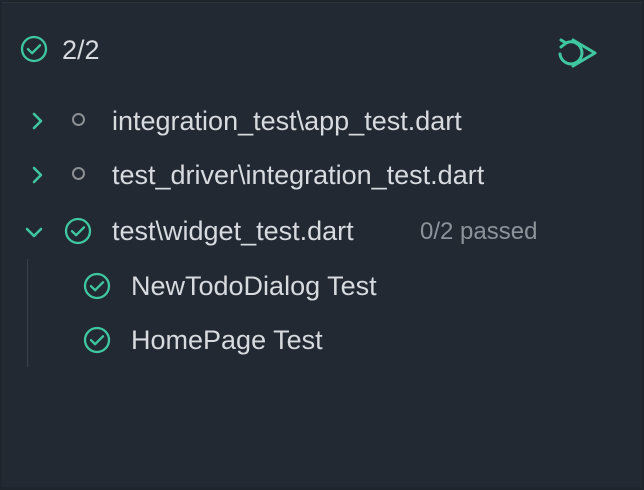  What do you see at coordinates (81, 50) in the screenshot?
I see `test-count: 2/2` at bounding box center [81, 50].